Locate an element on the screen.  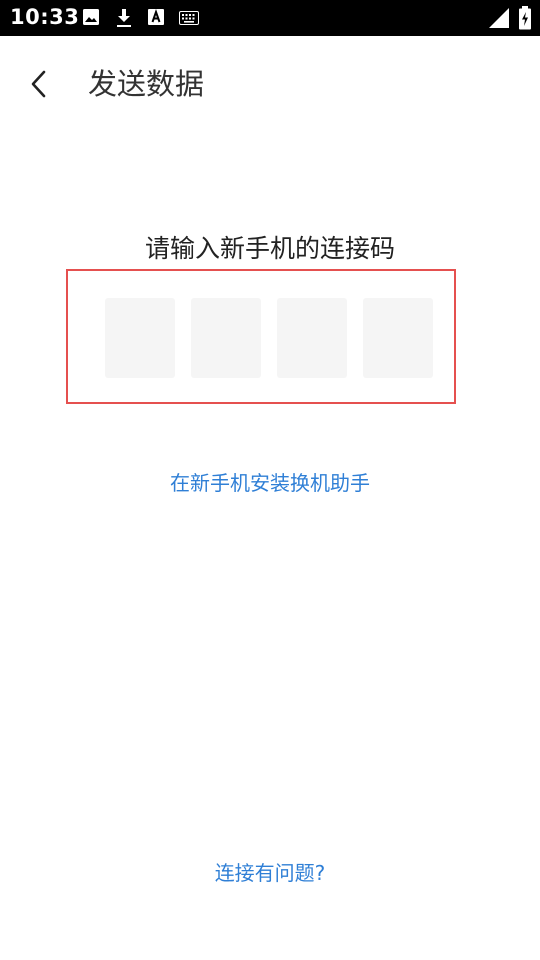
connection-code-prompt: 请输入新手机的连接码 is located at coordinates (269, 248).